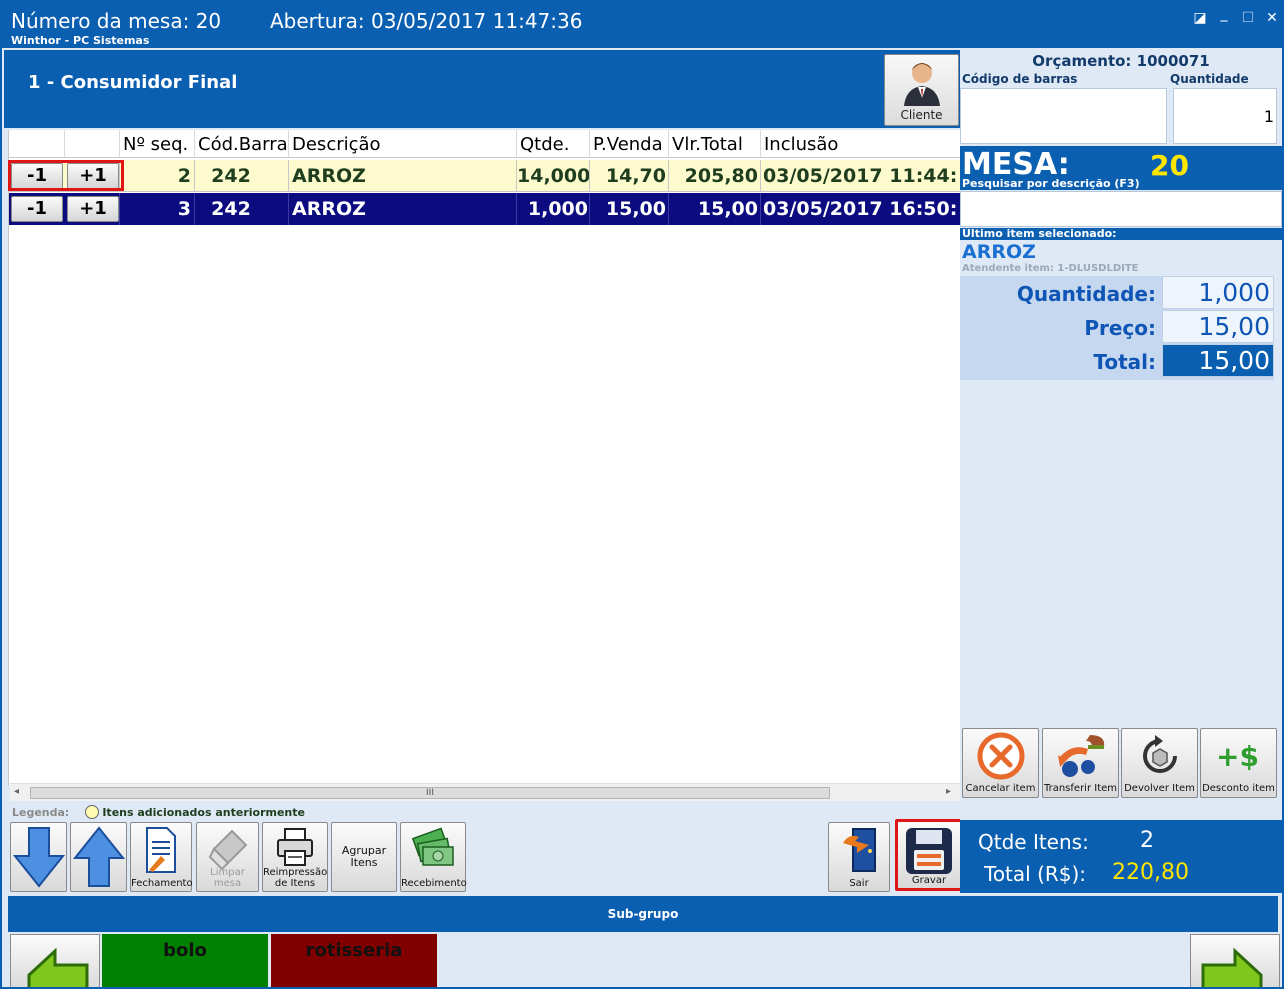 The width and height of the screenshot is (1284, 989). Describe the element at coordinates (430, 793) in the screenshot. I see `scroll-thumb: III` at that location.